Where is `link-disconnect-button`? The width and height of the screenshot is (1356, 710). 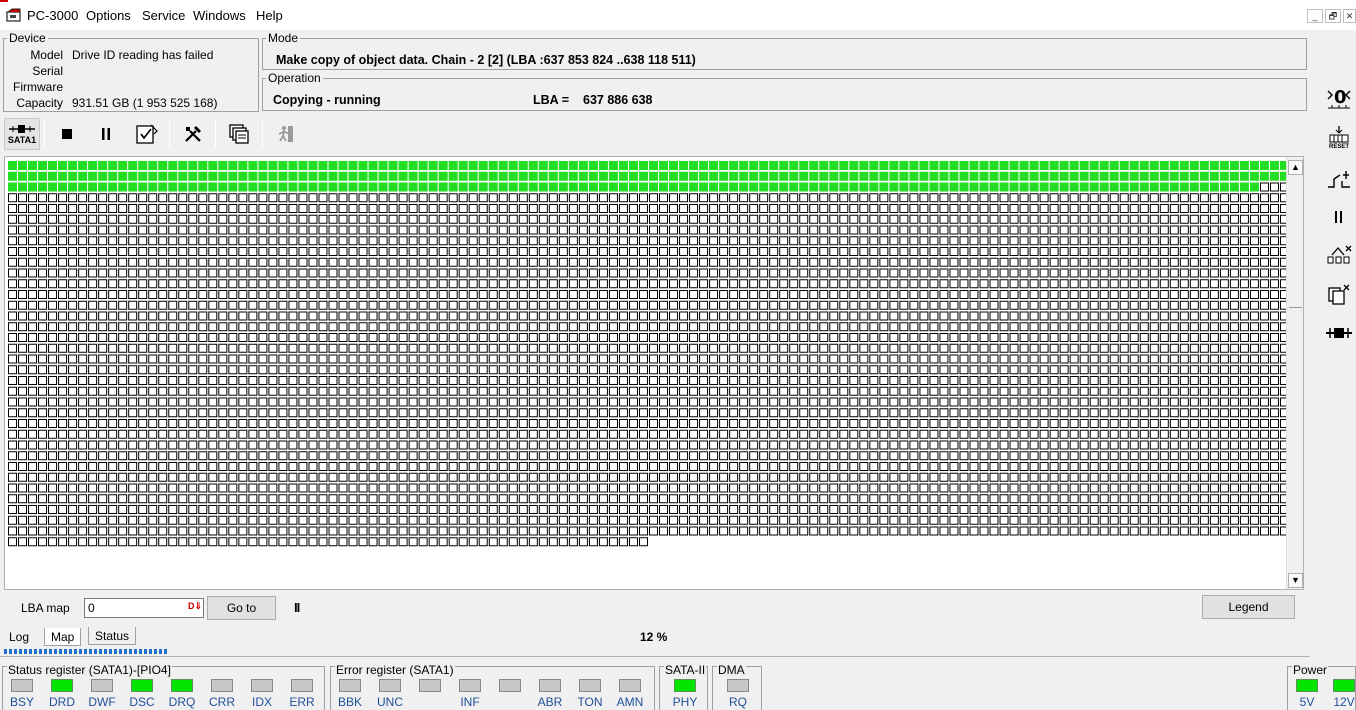
link-disconnect-button is located at coordinates (1339, 255).